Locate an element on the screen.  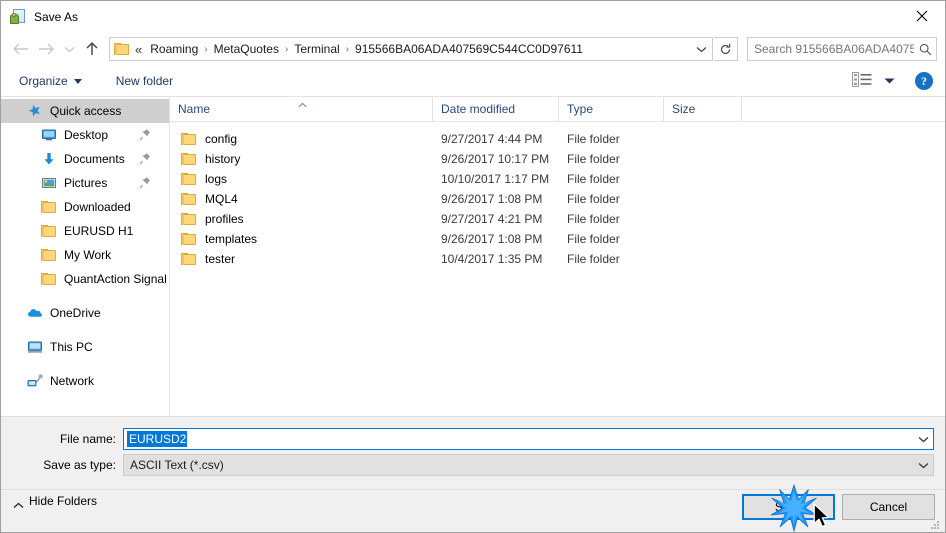
sidebar-item-quick-access: Quick access is located at coordinates (85, 111).